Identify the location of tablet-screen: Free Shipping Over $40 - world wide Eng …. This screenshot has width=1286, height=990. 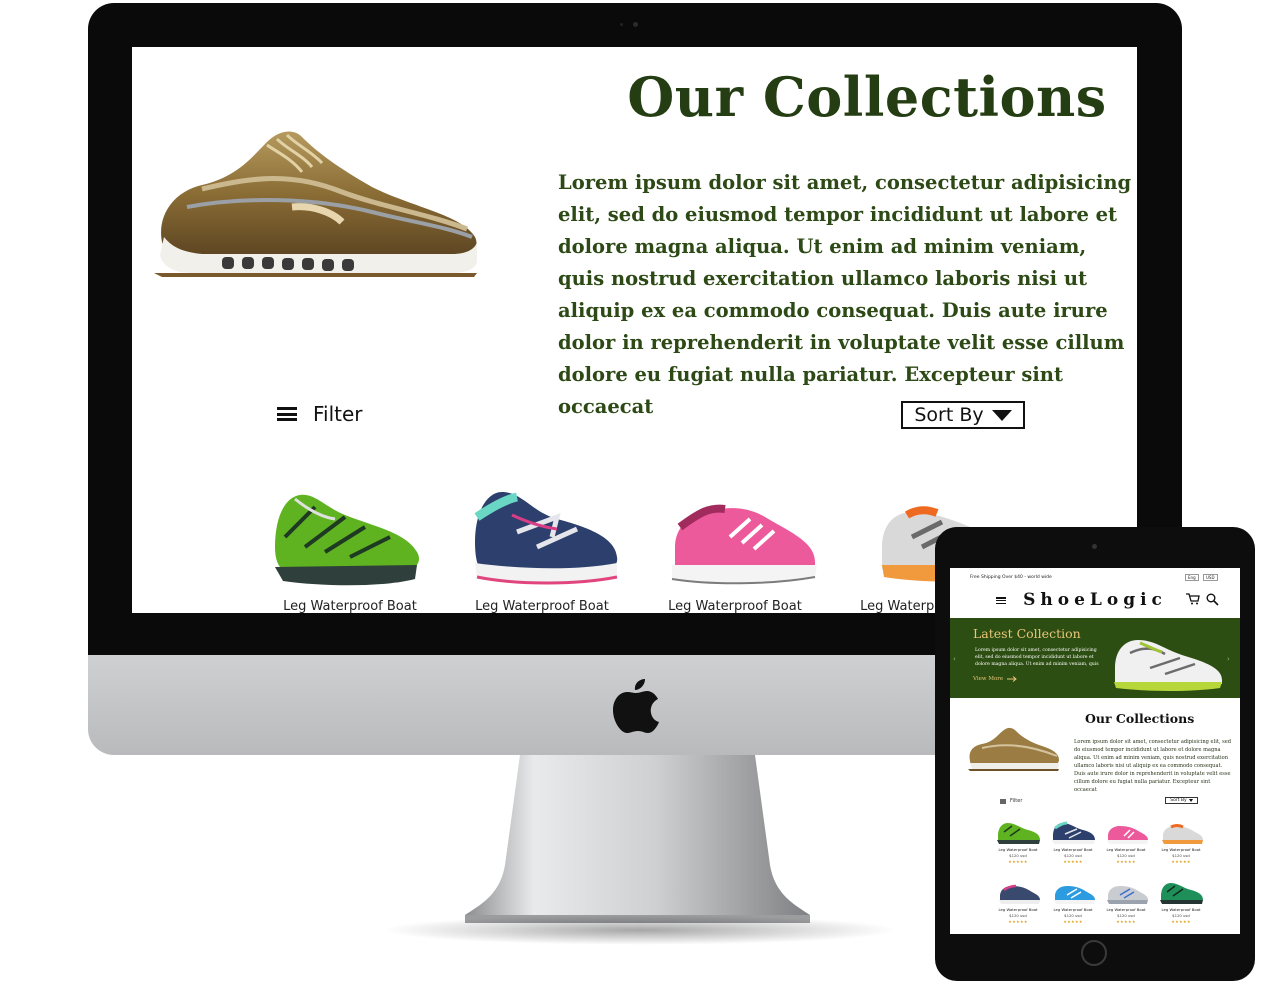
(1095, 751).